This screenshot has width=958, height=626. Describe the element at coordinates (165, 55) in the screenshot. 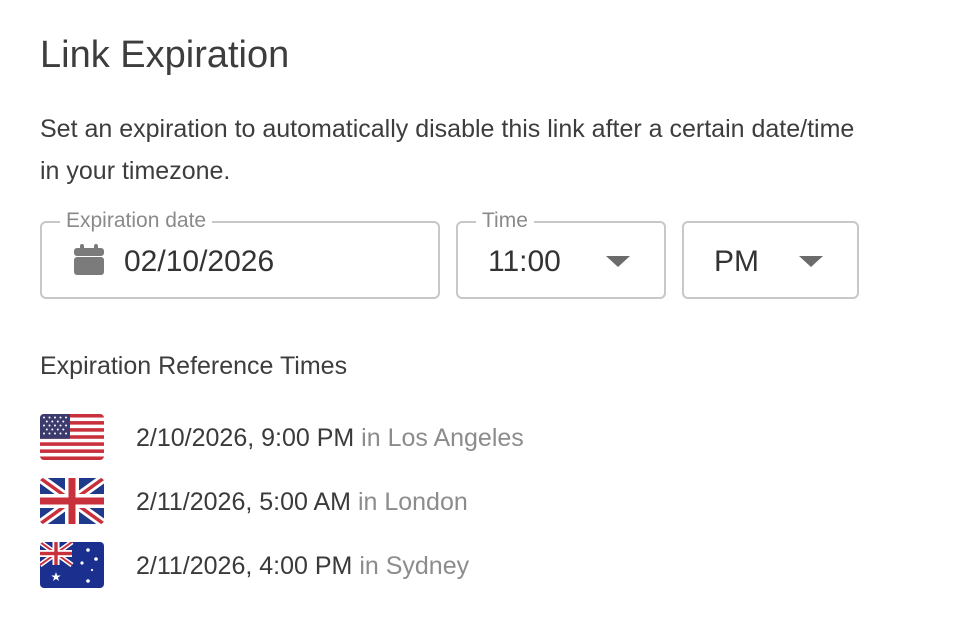

I see `page-title: Link Expiration` at that location.